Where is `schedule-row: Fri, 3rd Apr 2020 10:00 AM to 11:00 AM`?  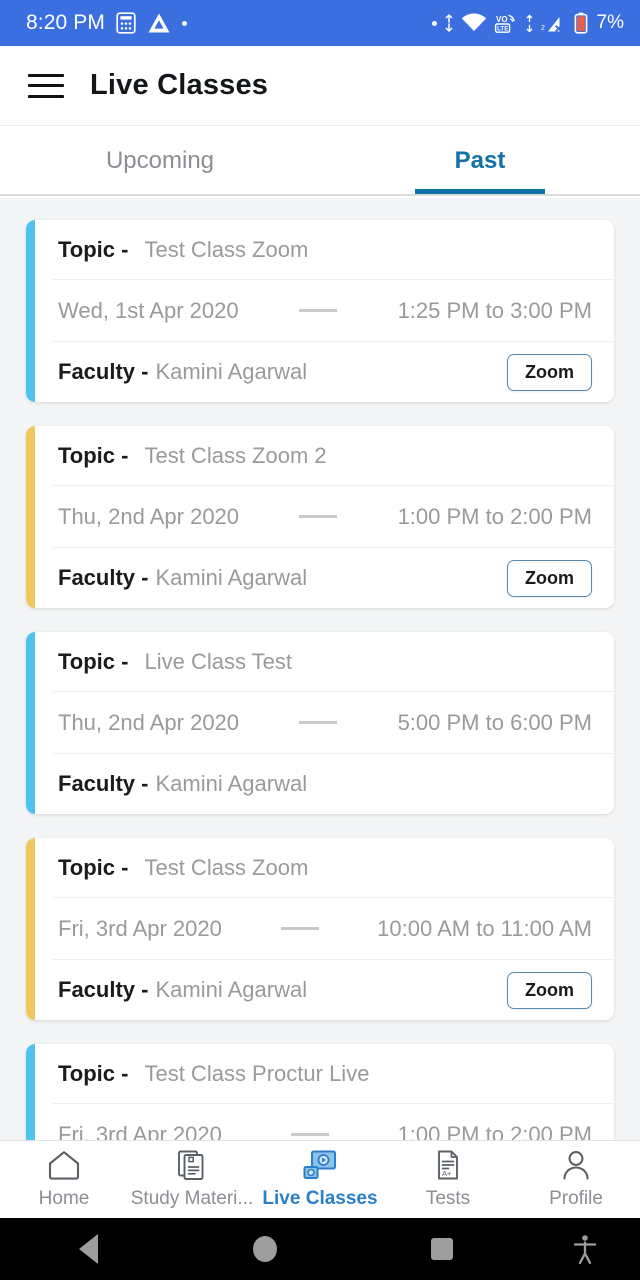 schedule-row: Fri, 3rd Apr 2020 10:00 AM to 11:00 AM is located at coordinates (333, 929).